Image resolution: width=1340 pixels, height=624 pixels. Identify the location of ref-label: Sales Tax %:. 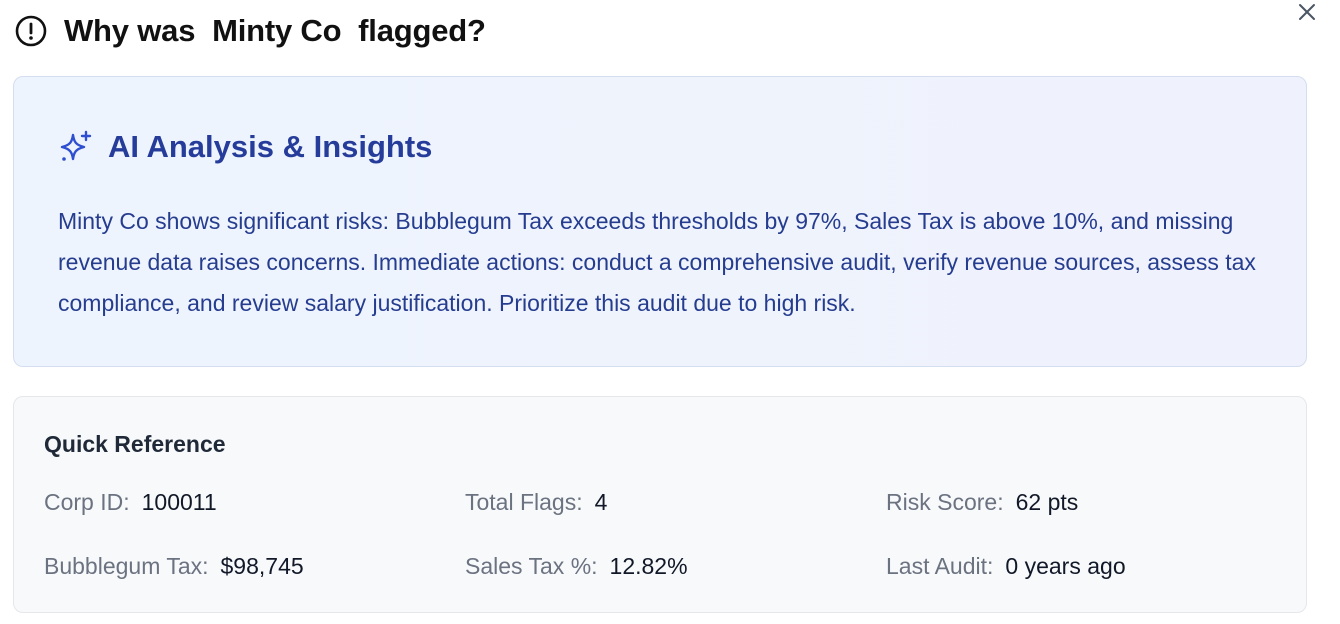
(531, 566).